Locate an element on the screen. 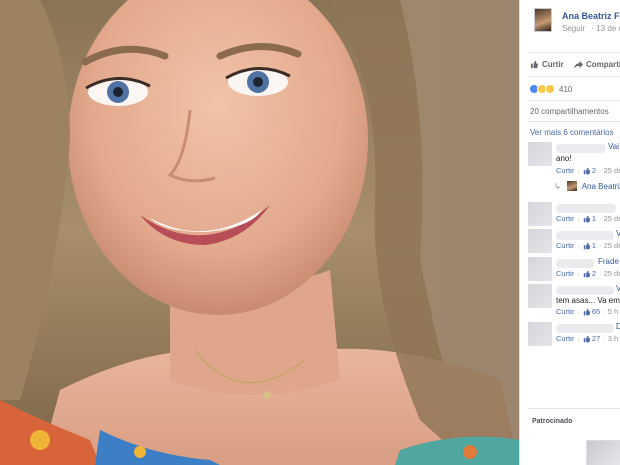 This screenshot has height=465, width=620. reply-preview: ↳ Ana Beatriz F is located at coordinates (587, 186).